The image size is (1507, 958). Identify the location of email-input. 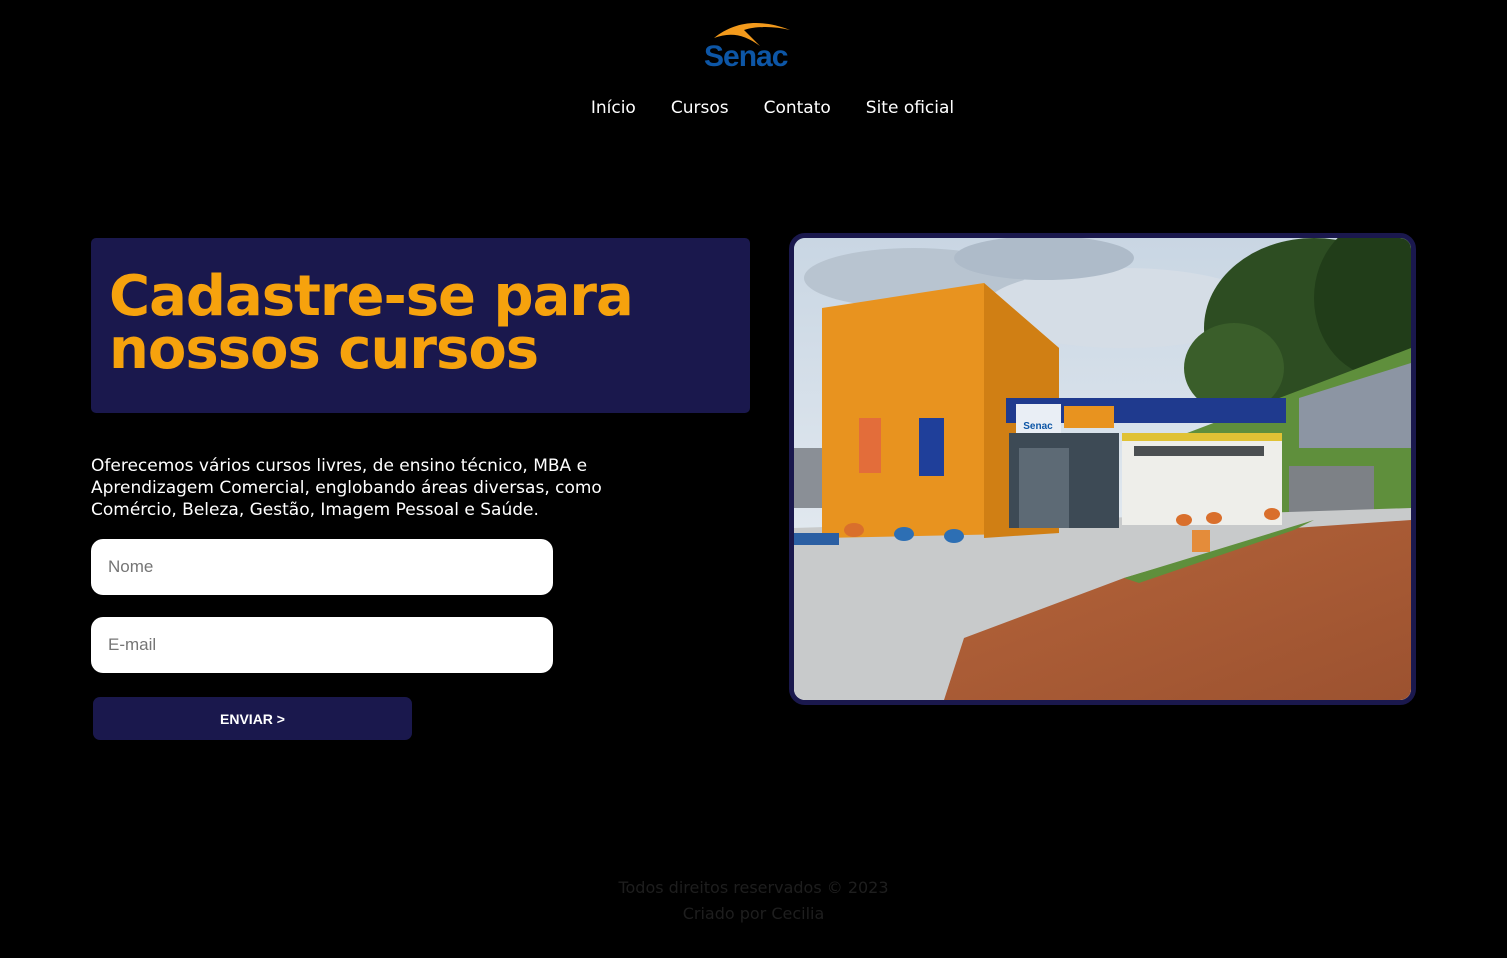
(322, 645).